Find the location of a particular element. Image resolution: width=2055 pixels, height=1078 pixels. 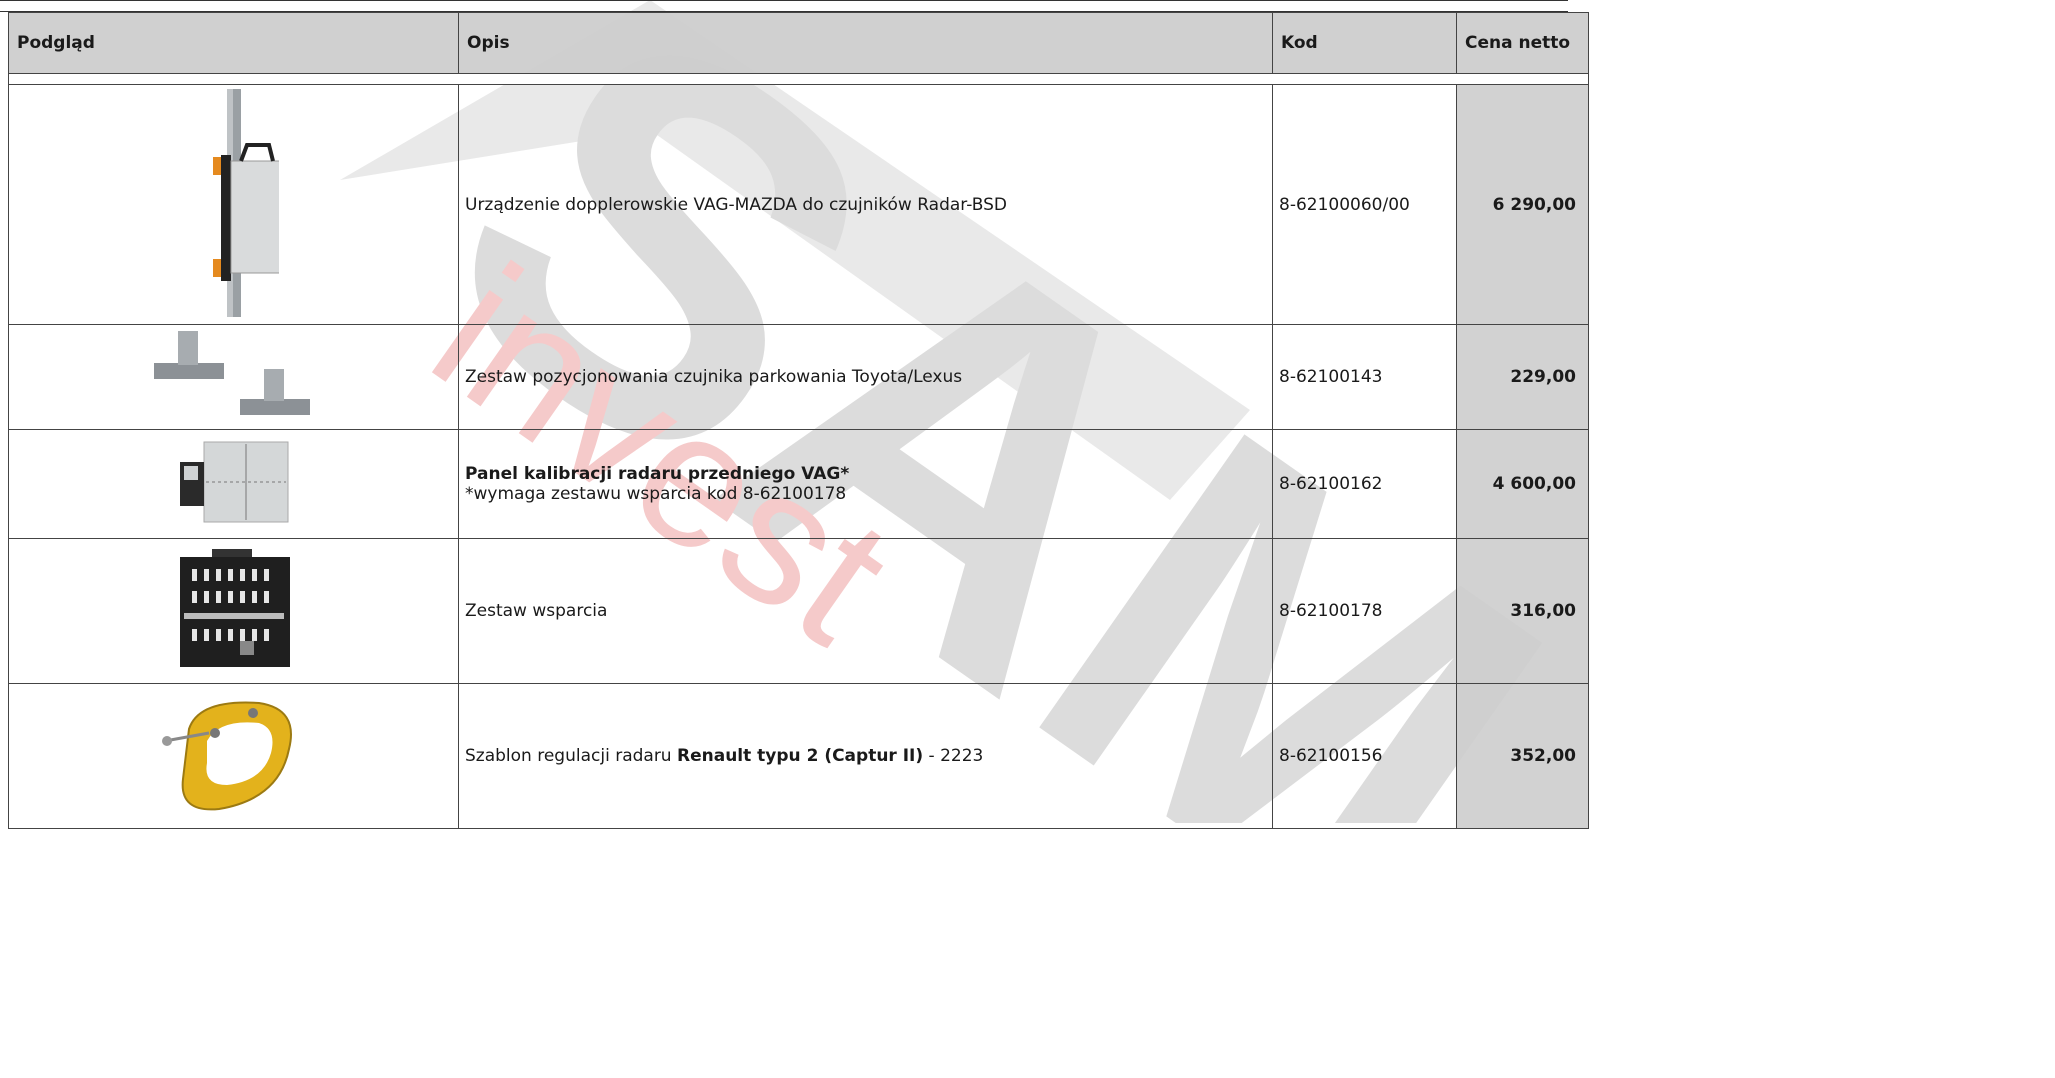

code-cell: 8-62100156 is located at coordinates (1364, 756).